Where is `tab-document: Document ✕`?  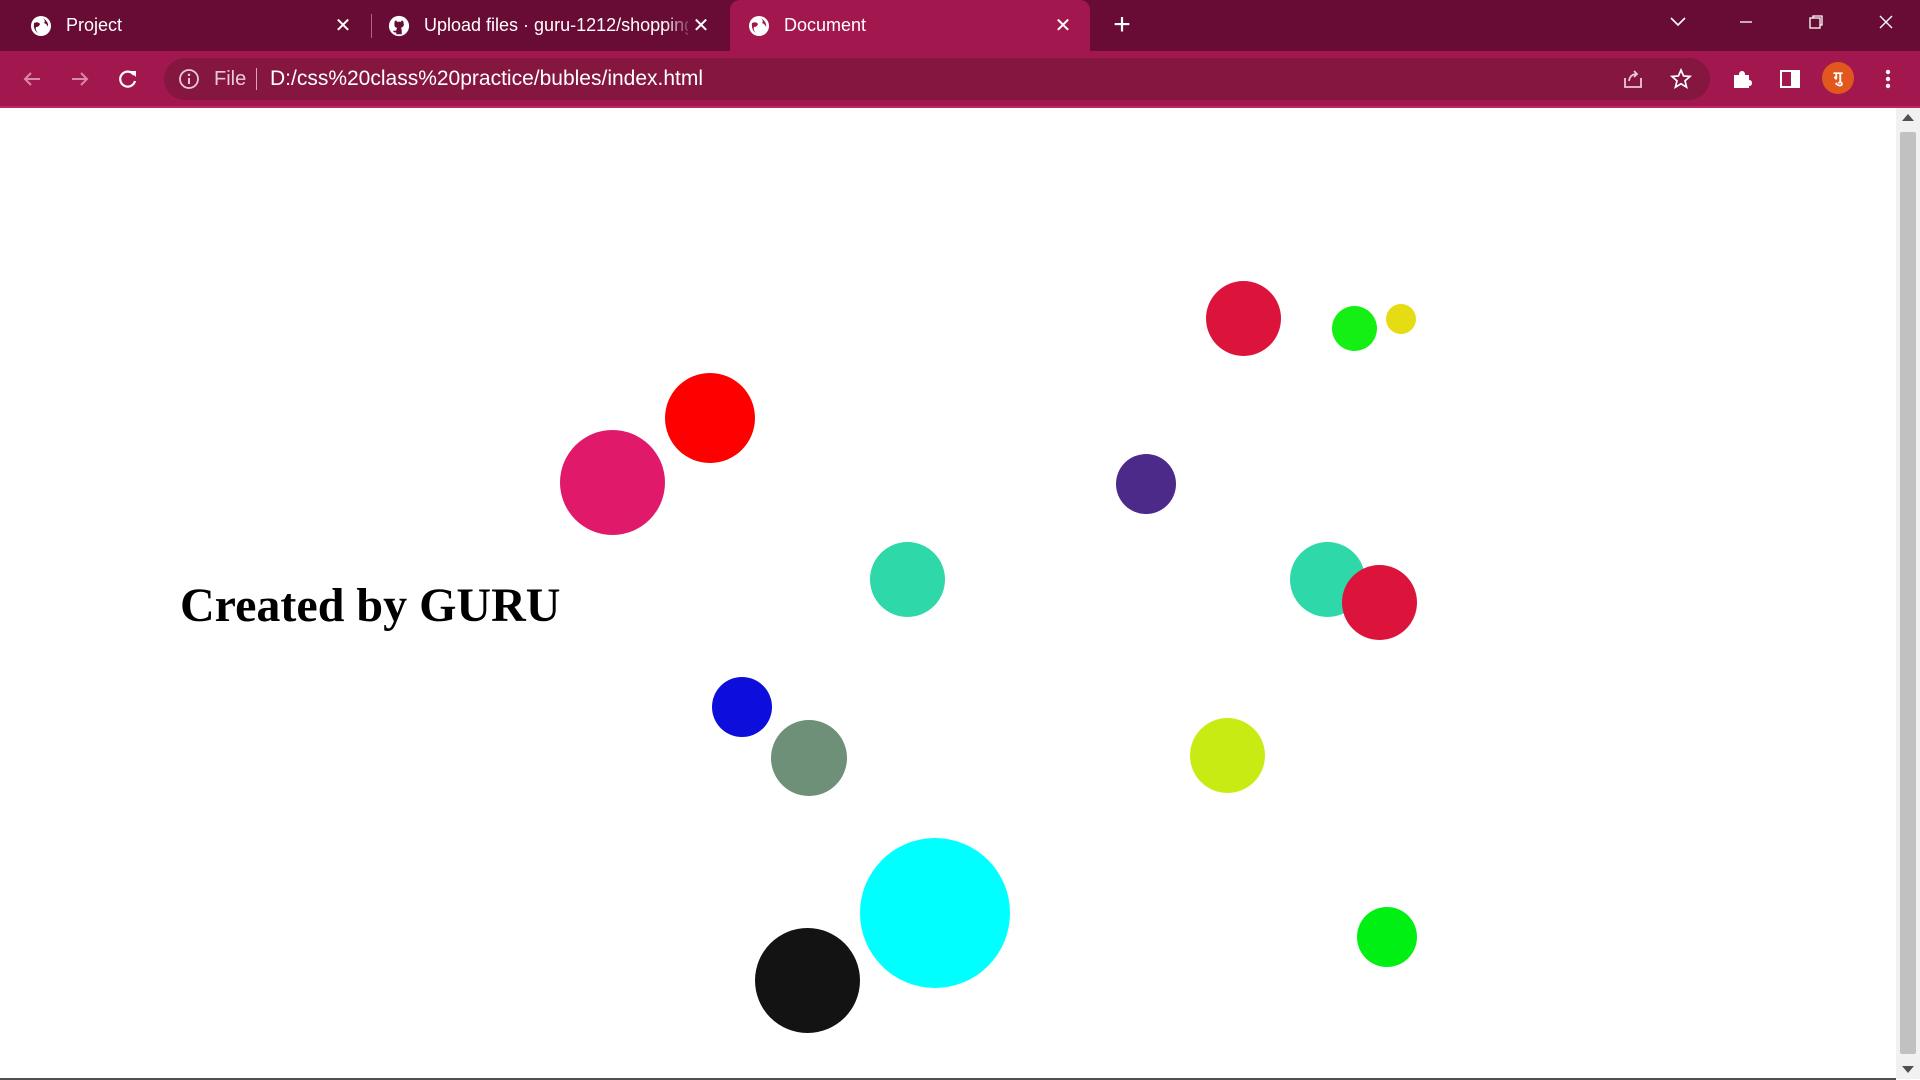
tab-document: Document ✕ is located at coordinates (910, 25).